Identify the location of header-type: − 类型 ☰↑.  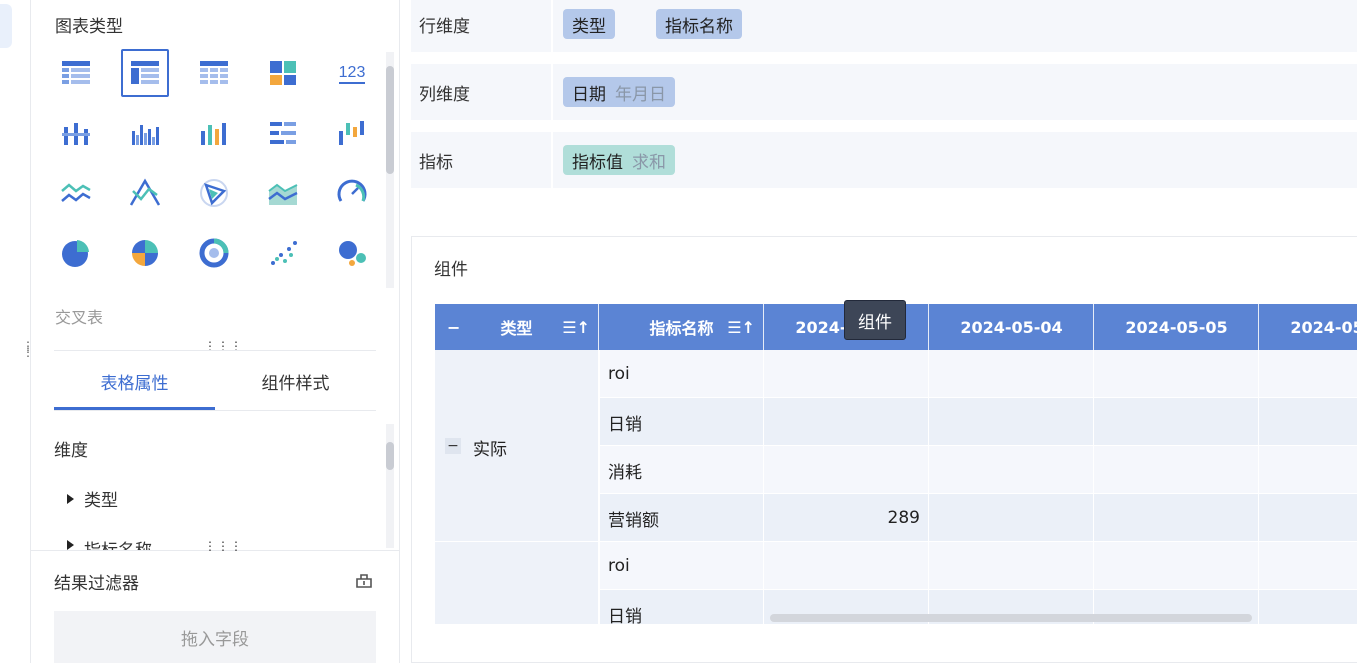
(517, 327).